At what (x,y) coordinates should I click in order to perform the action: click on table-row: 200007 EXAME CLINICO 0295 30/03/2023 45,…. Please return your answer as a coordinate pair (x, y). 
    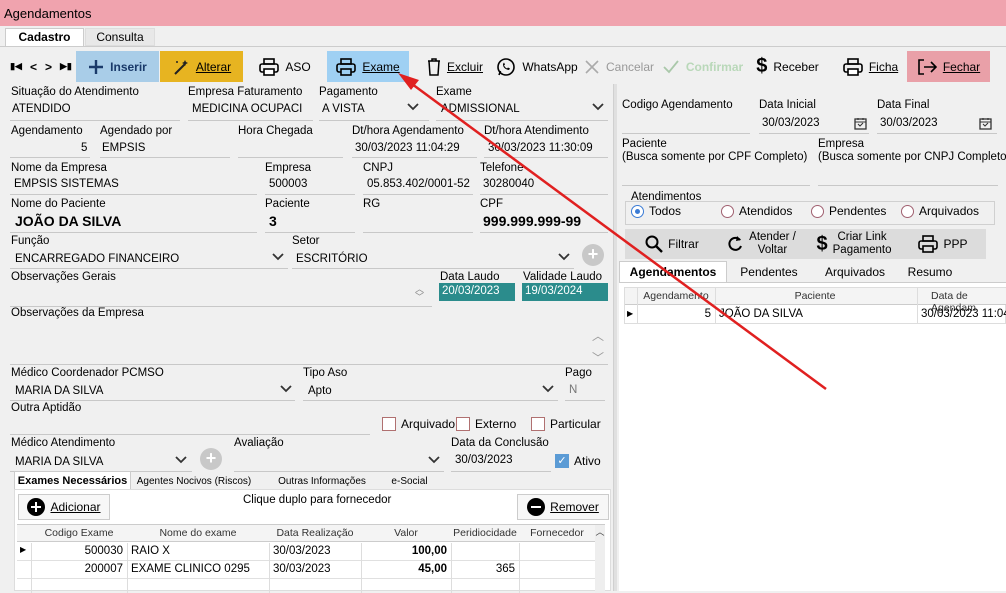
    Looking at the image, I should click on (306, 570).